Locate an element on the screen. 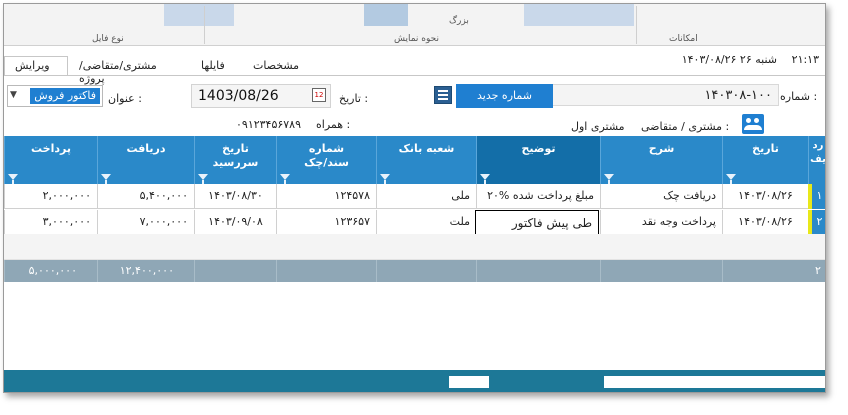 The image size is (848, 415). summary-paid-total: ۵,۰۰۰,۰۰۰ is located at coordinates (50, 271).